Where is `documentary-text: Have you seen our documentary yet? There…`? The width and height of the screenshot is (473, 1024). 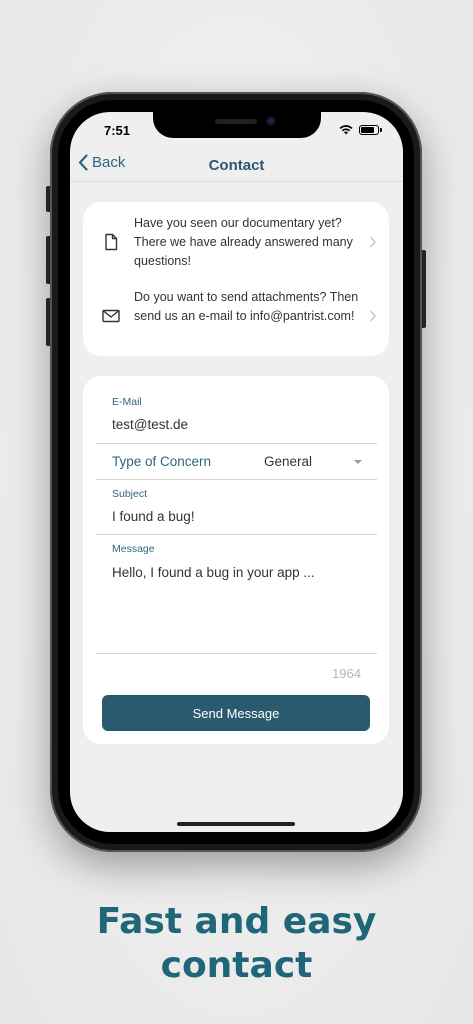 documentary-text: Have you seen our documentary yet? There… is located at coordinates (243, 242).